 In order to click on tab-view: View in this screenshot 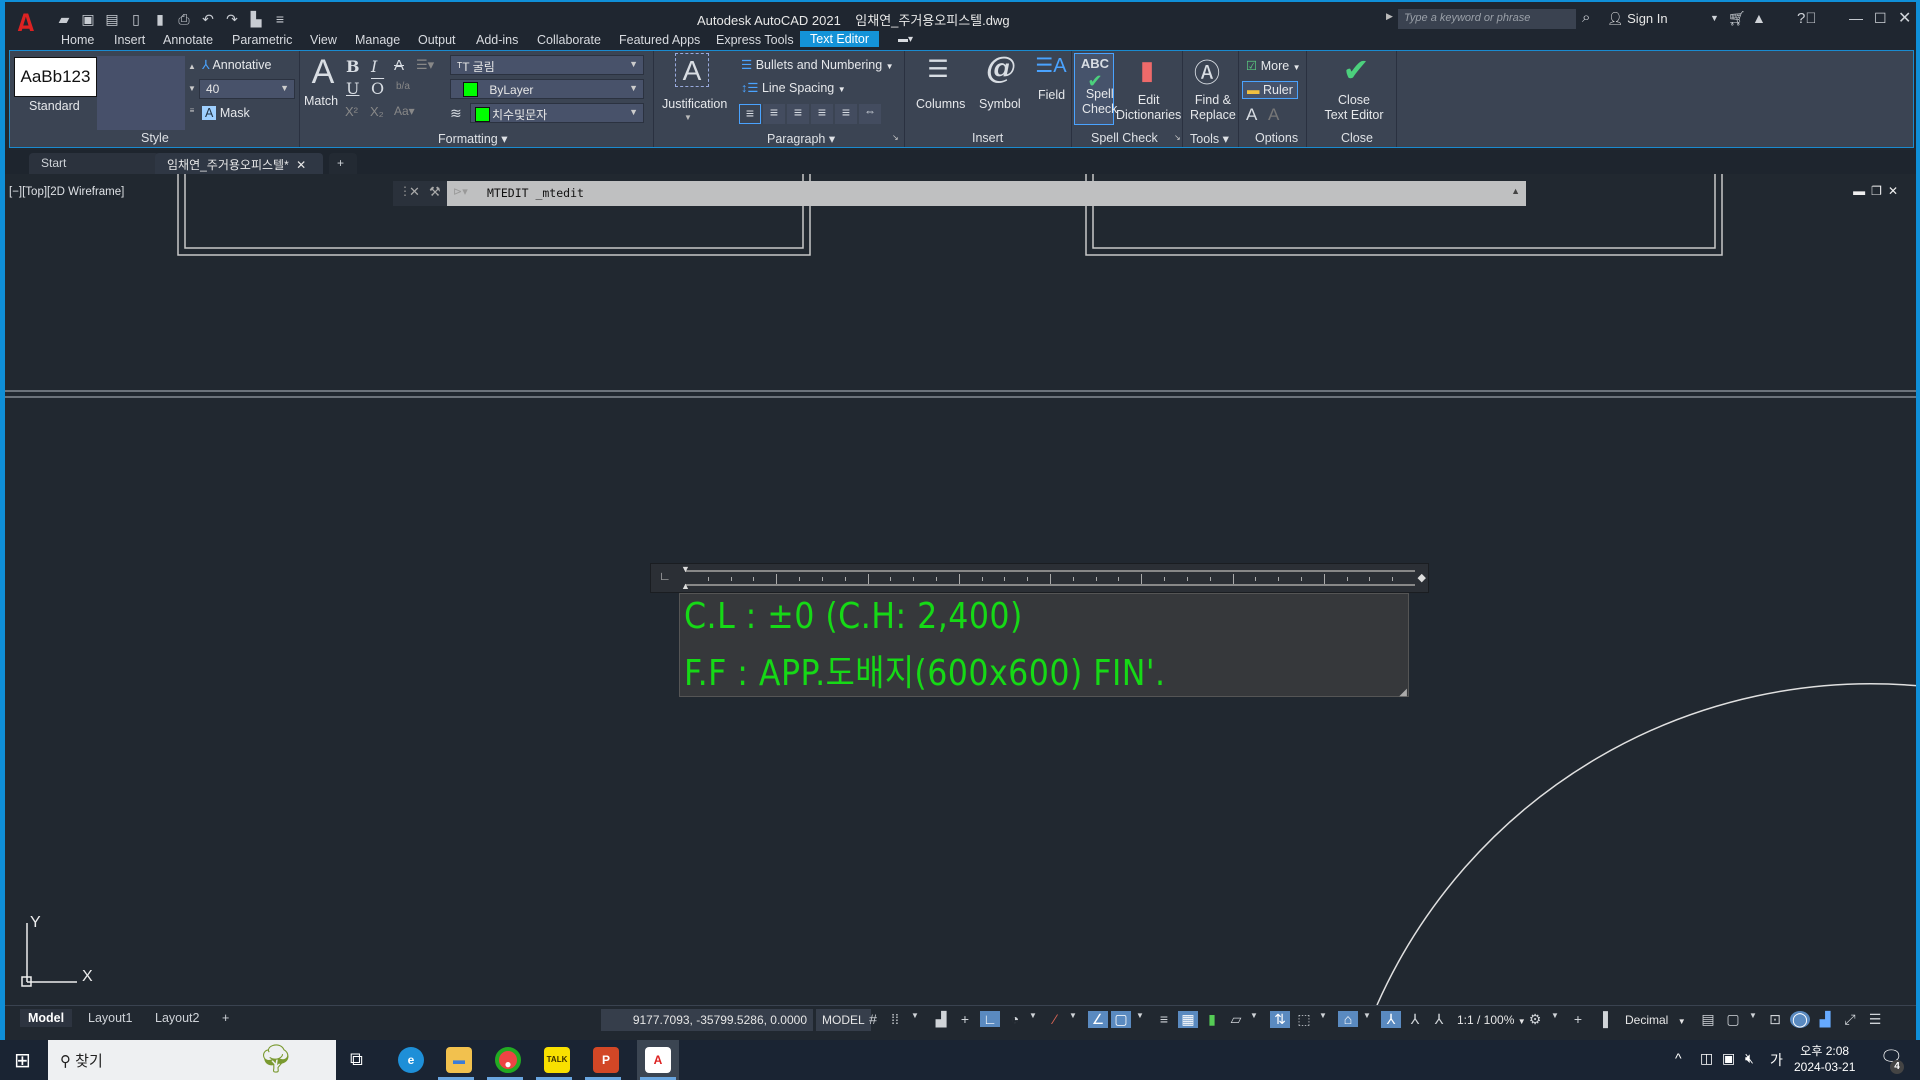, I will do `click(323, 40)`.